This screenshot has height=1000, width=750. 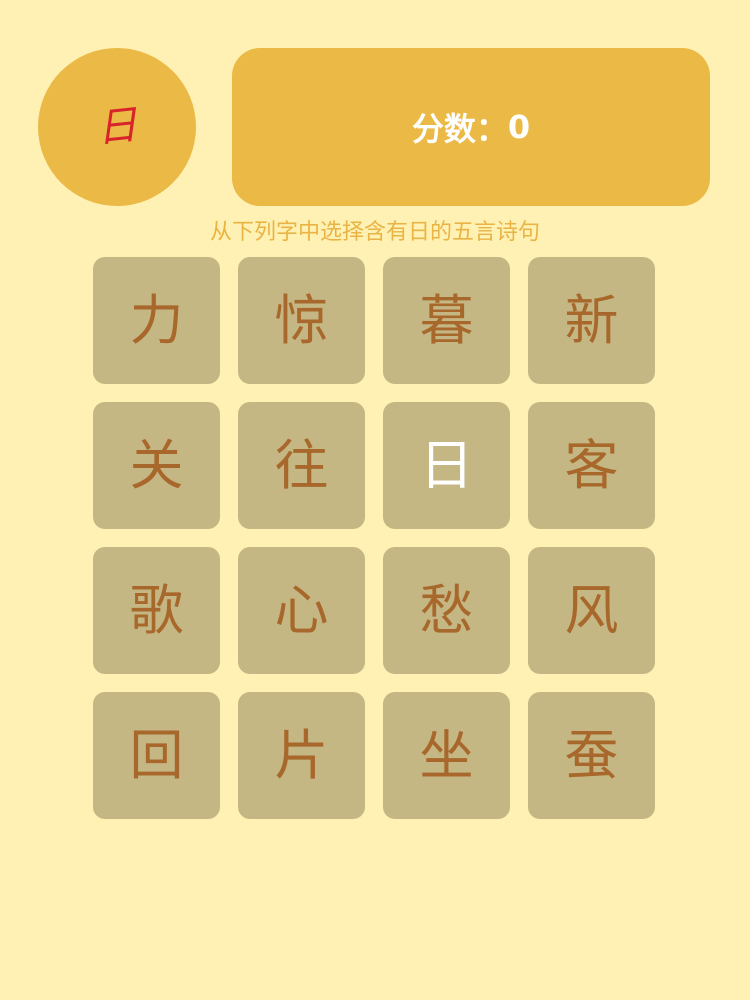 I want to click on score-value: 0, so click(x=519, y=127).